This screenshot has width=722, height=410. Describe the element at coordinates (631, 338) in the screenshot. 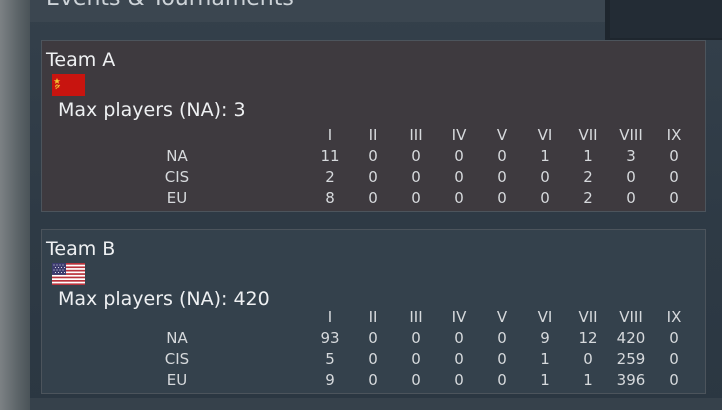

I see `table-cell: 420` at that location.